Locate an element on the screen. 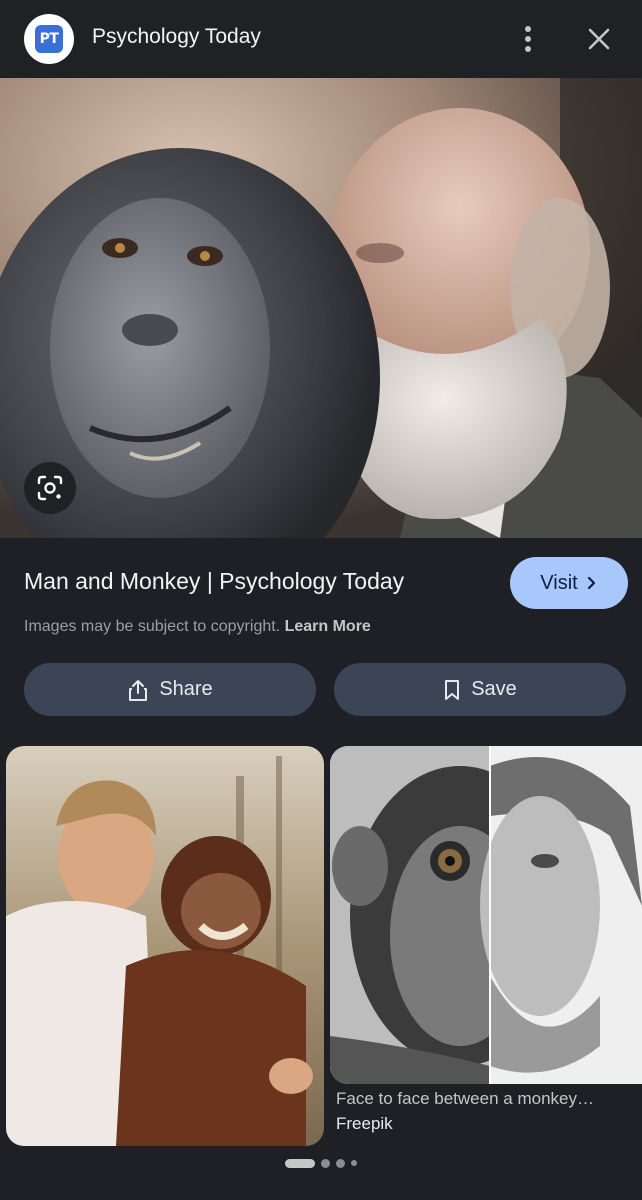  save-label: Save is located at coordinates (494, 689).